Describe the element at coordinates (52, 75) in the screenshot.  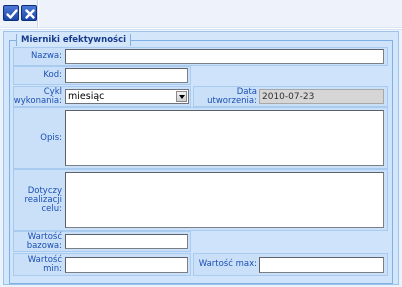
I see `kod-label: Kod:` at that location.